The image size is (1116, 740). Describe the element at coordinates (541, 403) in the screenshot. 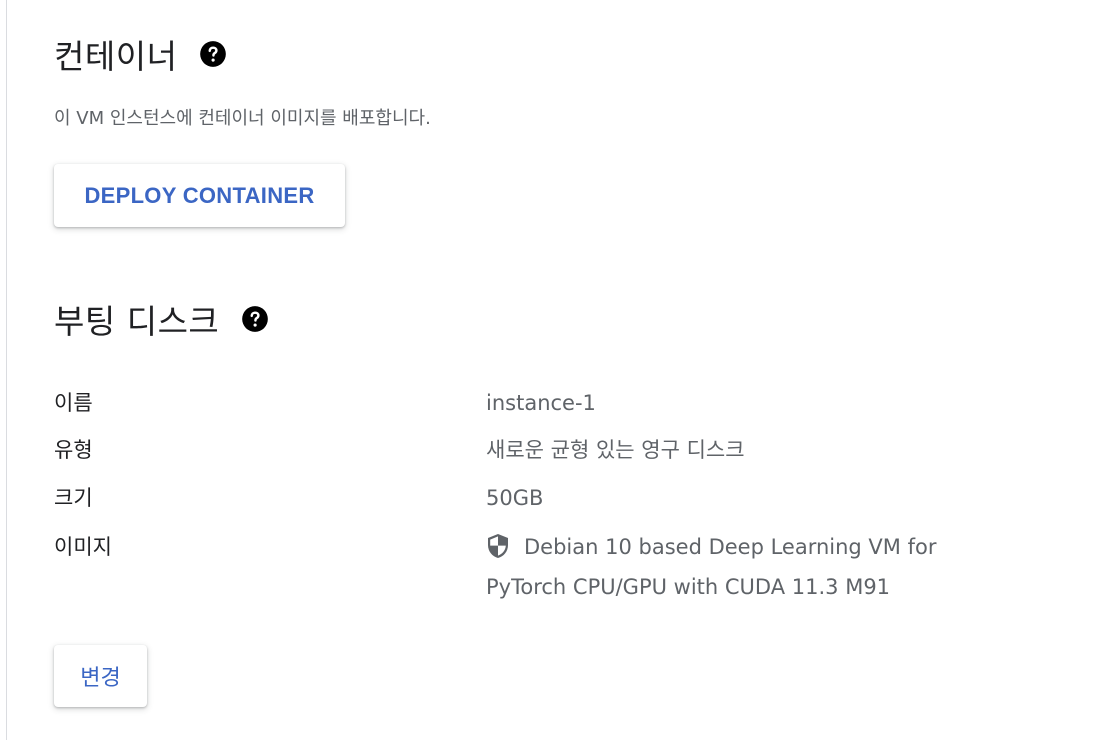

I see `field-value: instance-1` at that location.